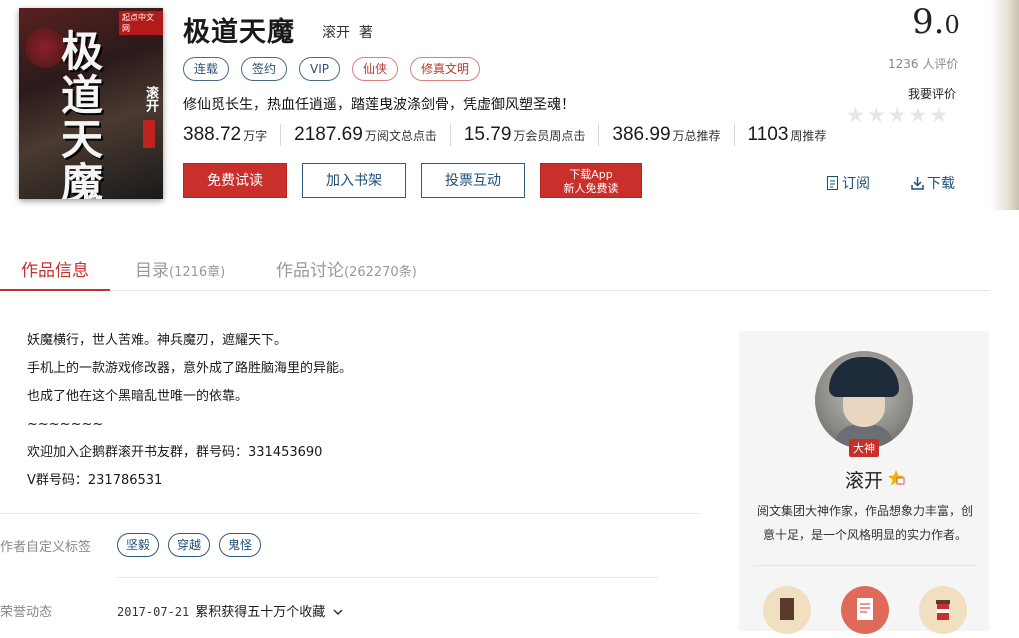 The width and height of the screenshot is (1019, 638). I want to click on detail-tabs: 作品信息 目录(1216章) 作品讨论(262270条), so click(495, 273).